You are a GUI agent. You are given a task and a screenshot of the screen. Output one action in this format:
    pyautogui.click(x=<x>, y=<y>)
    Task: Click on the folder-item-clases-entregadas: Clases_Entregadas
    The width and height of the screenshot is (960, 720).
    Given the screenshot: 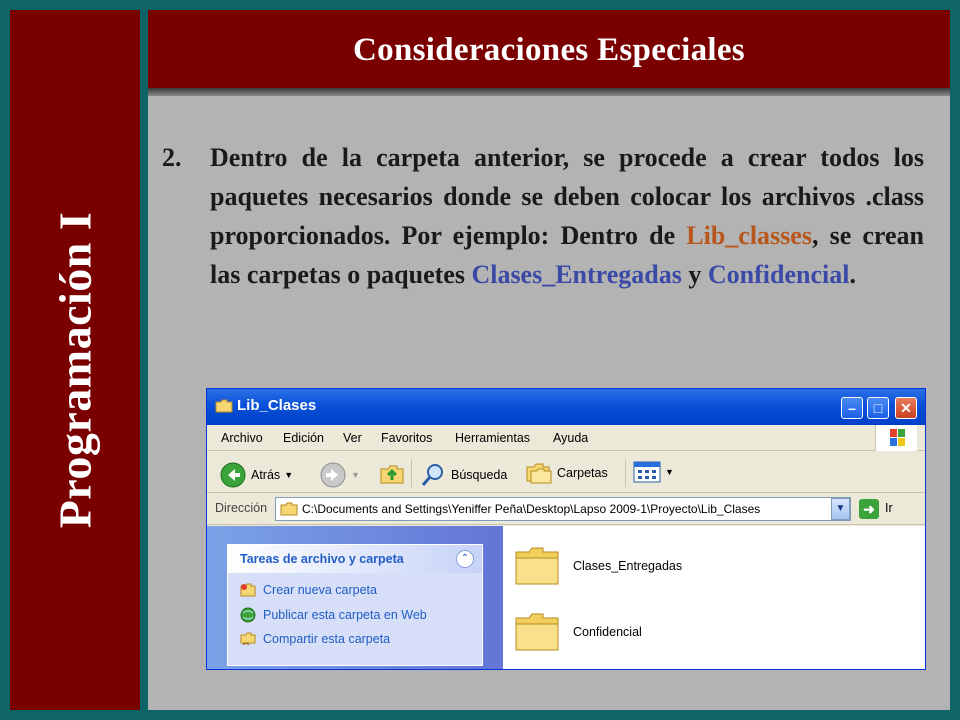 What is the action you would take?
    pyautogui.click(x=597, y=566)
    